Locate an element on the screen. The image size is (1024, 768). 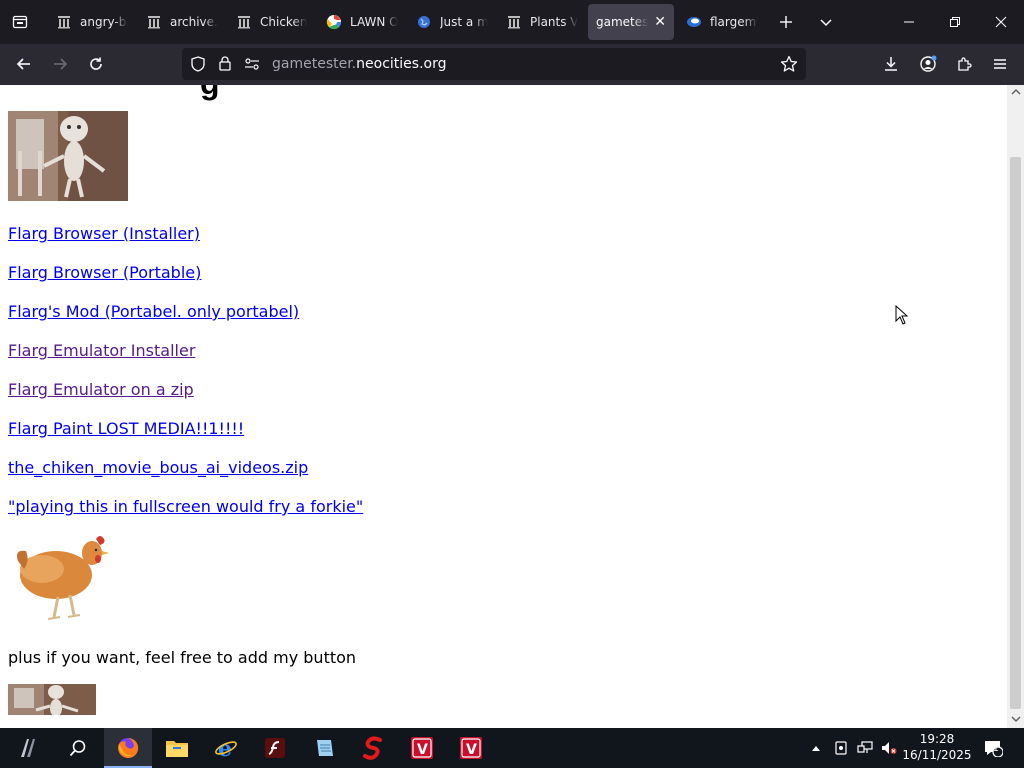
lock-icon is located at coordinates (225, 65).